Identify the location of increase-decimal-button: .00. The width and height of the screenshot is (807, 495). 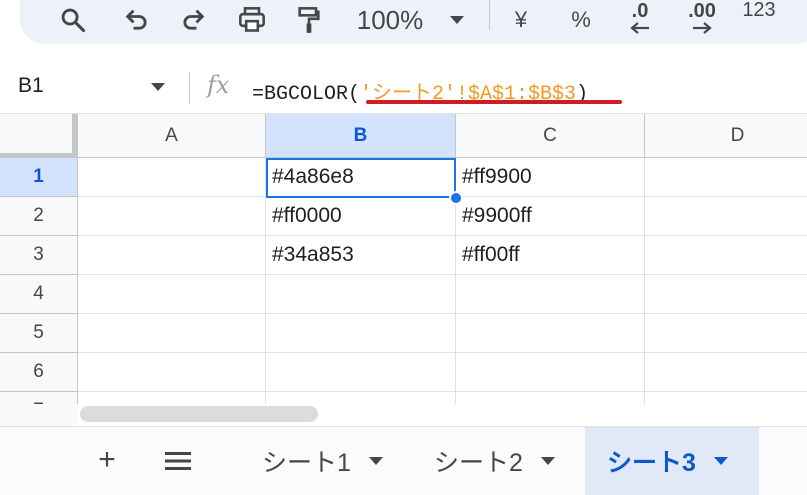
(702, 20).